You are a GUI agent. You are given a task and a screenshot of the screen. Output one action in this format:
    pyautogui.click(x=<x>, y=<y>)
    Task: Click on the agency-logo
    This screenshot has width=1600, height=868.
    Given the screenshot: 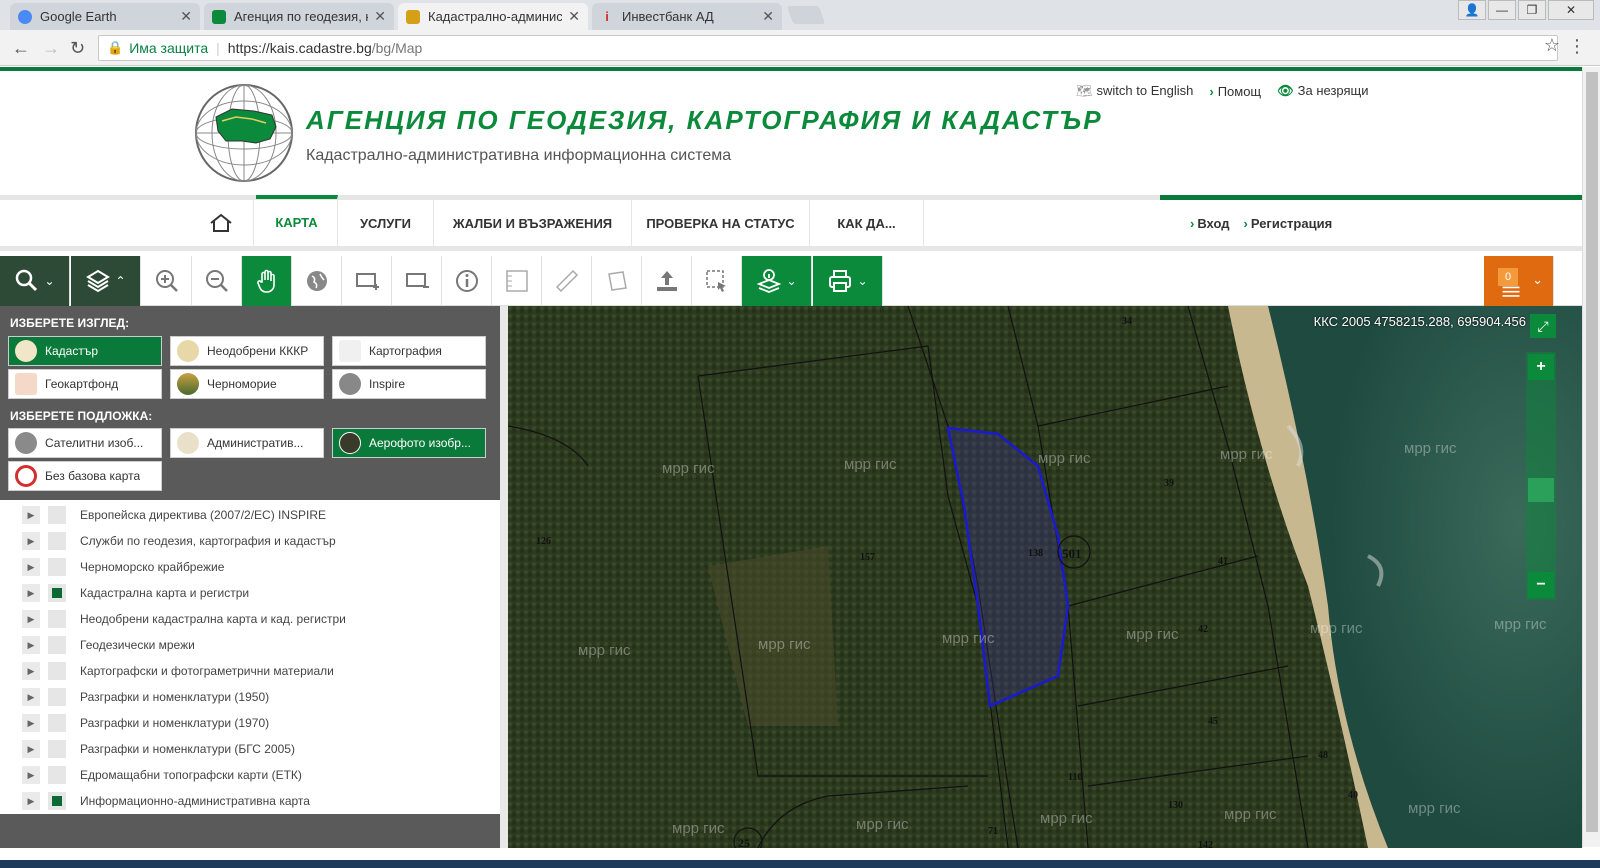 What is the action you would take?
    pyautogui.click(x=244, y=133)
    